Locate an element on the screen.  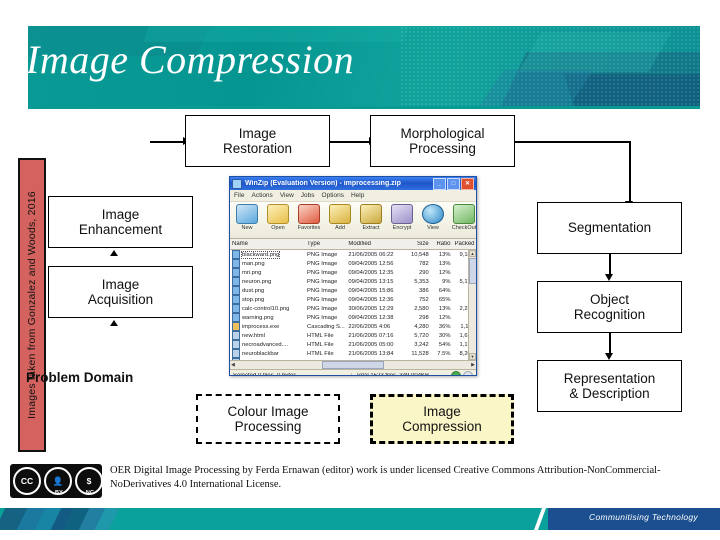
scroll-up-icon: ▲ is located at coordinates (472, 253).